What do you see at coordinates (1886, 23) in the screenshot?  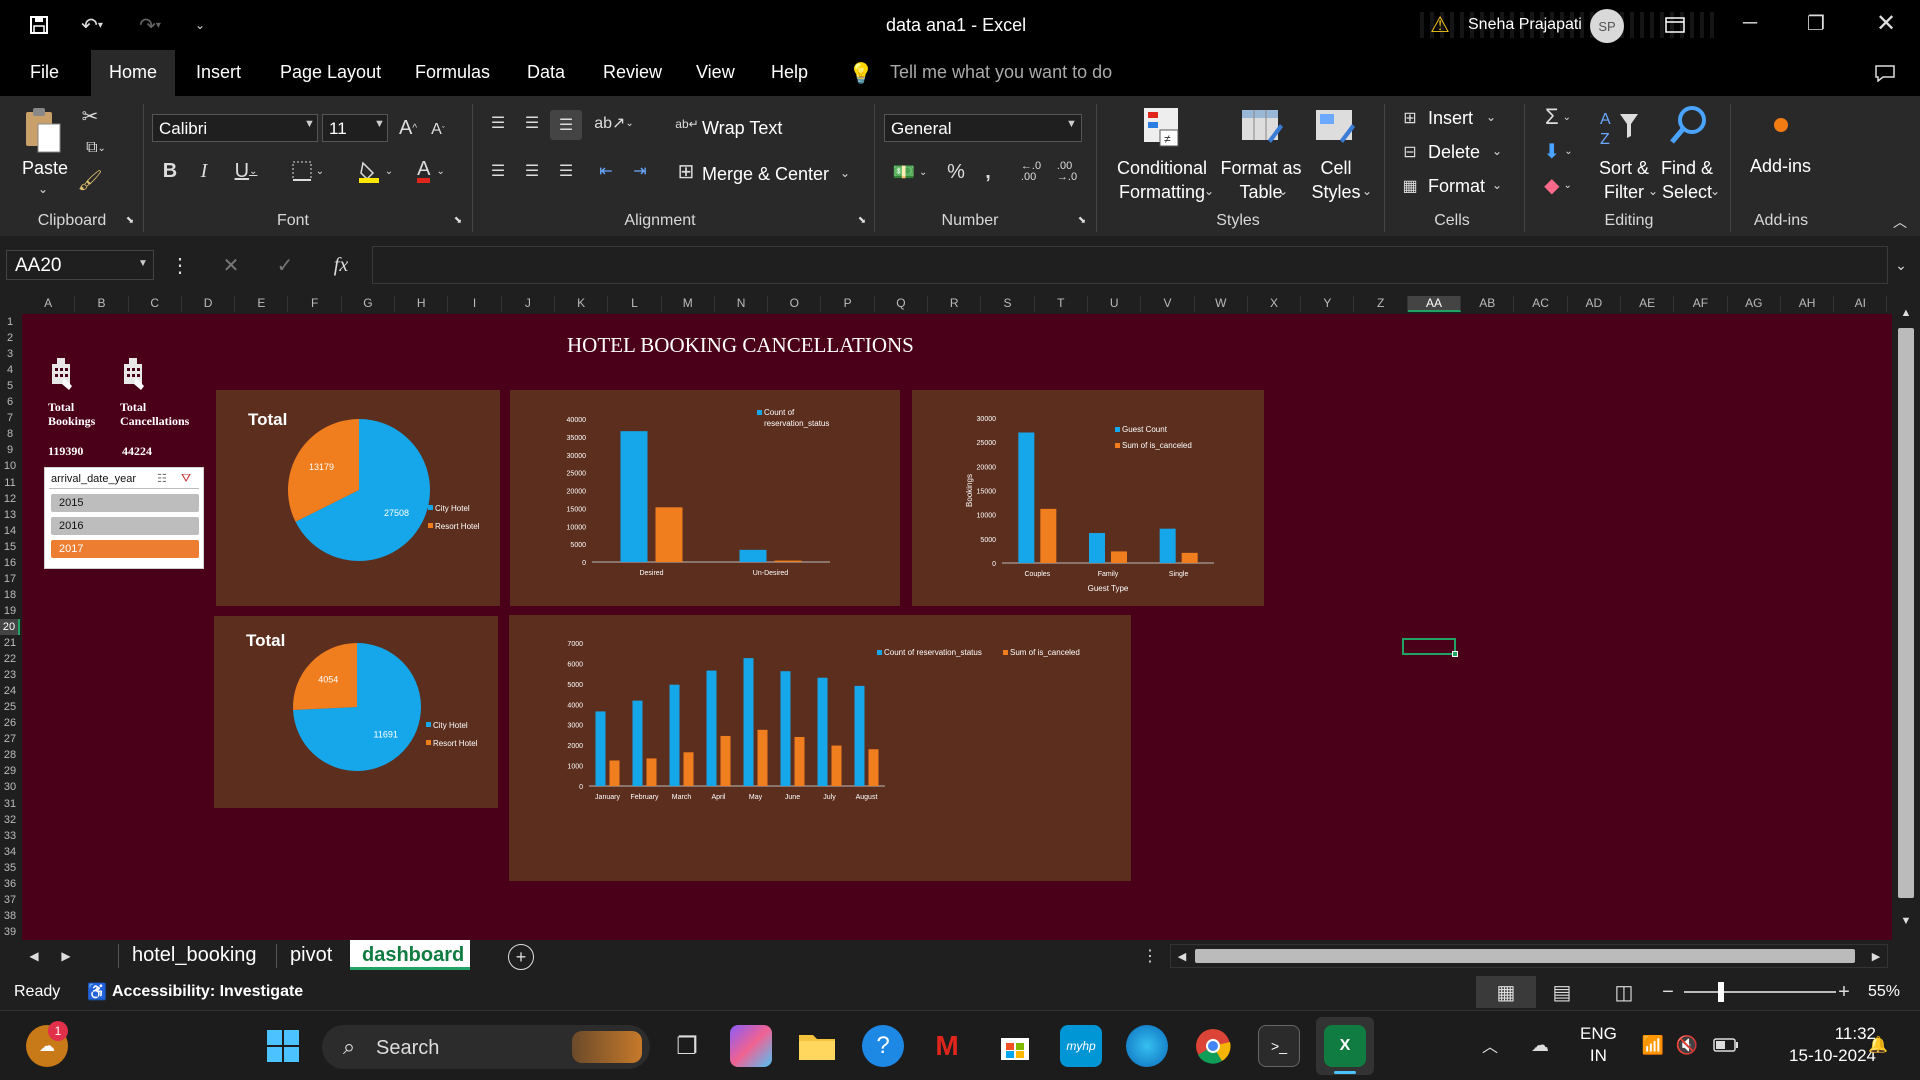 I see `close-icon: ✕` at bounding box center [1886, 23].